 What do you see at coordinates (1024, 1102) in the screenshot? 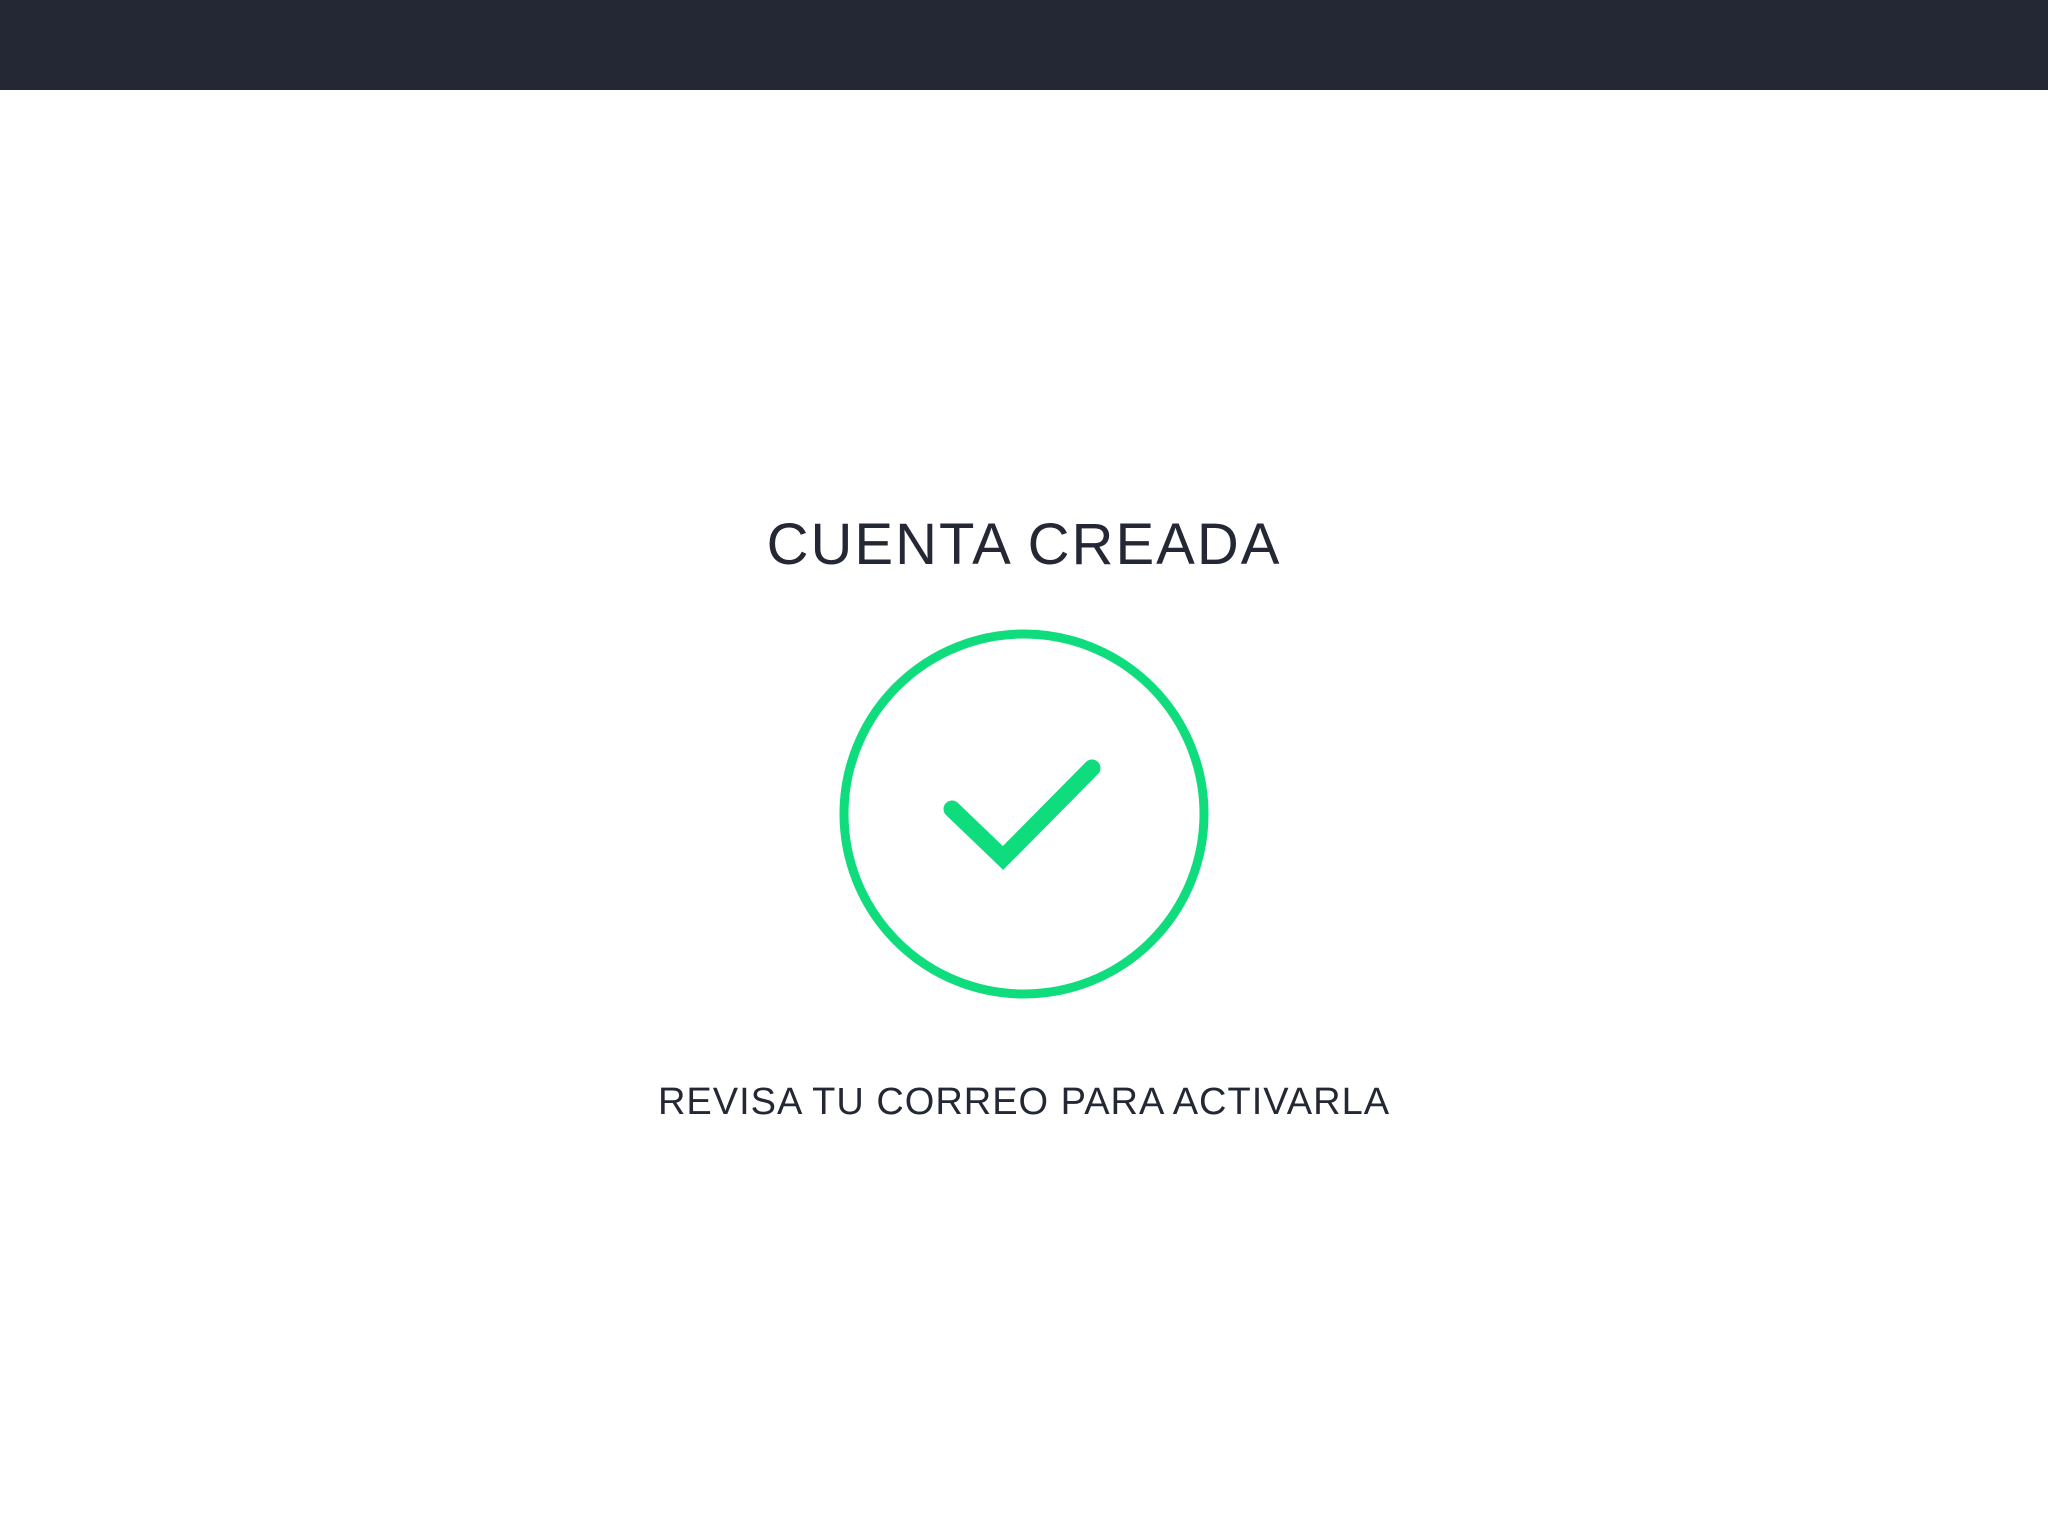
I see `activation-message: REVISA TU CORREO PARA ACTIVARLA` at bounding box center [1024, 1102].